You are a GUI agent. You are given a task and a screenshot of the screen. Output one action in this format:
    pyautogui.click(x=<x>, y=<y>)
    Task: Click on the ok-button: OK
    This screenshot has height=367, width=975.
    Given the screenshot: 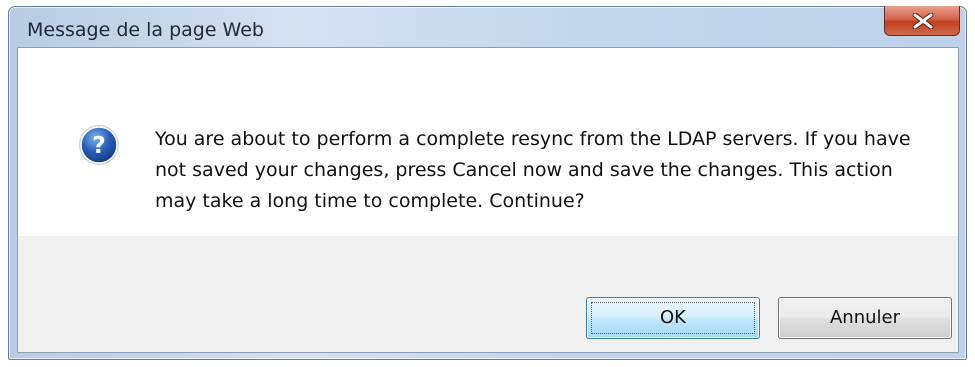 What is the action you would take?
    pyautogui.click(x=673, y=318)
    